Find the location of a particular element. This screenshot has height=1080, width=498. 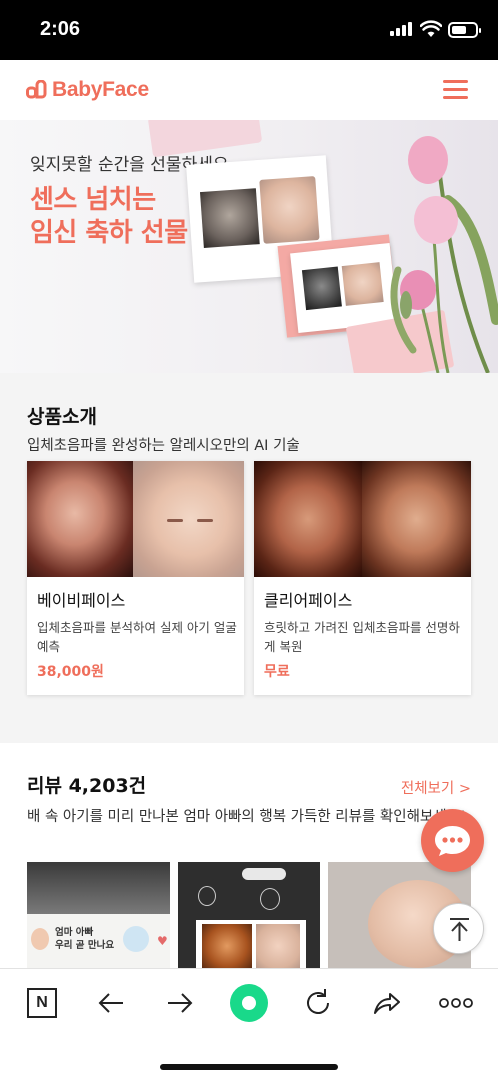

naver-icon: N is located at coordinates (42, 1003).